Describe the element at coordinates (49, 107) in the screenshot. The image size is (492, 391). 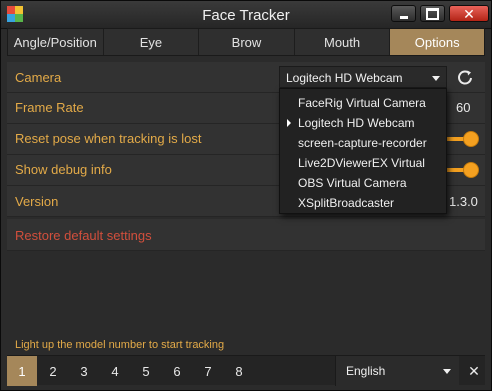
I see `frame-rate-label: Frame Rate` at that location.